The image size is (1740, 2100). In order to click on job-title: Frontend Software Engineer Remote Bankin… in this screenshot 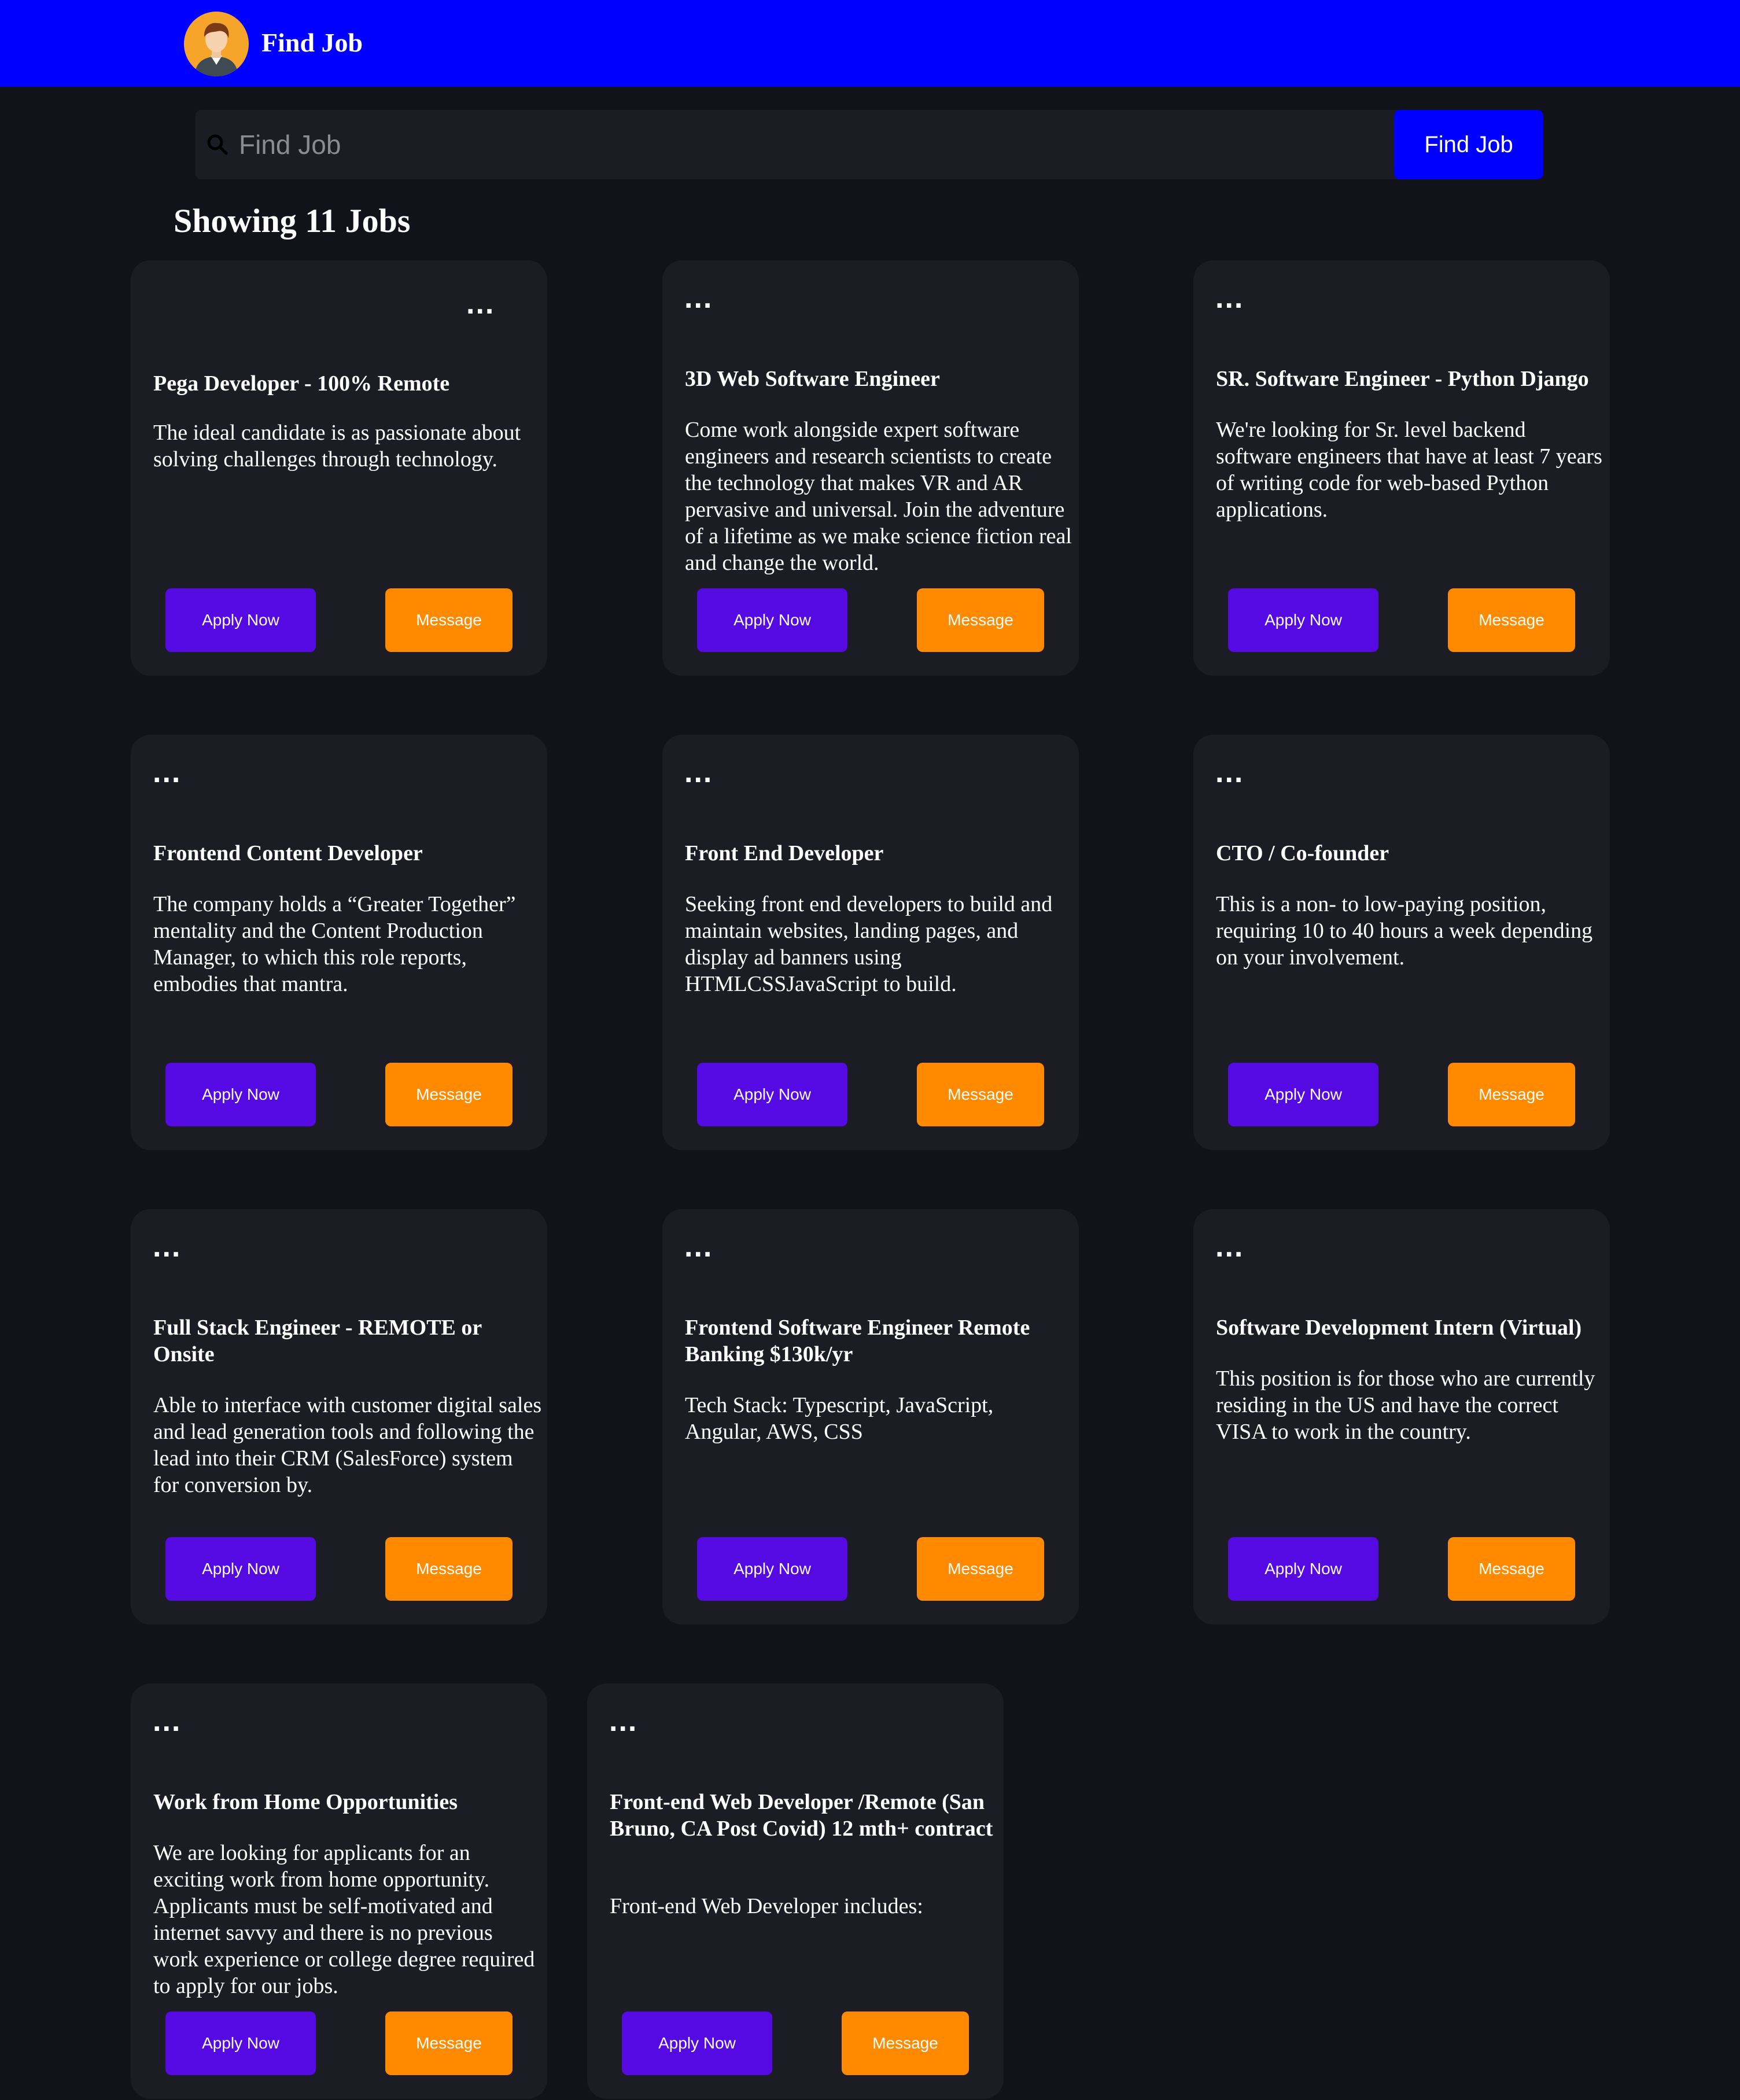, I will do `click(857, 1341)`.